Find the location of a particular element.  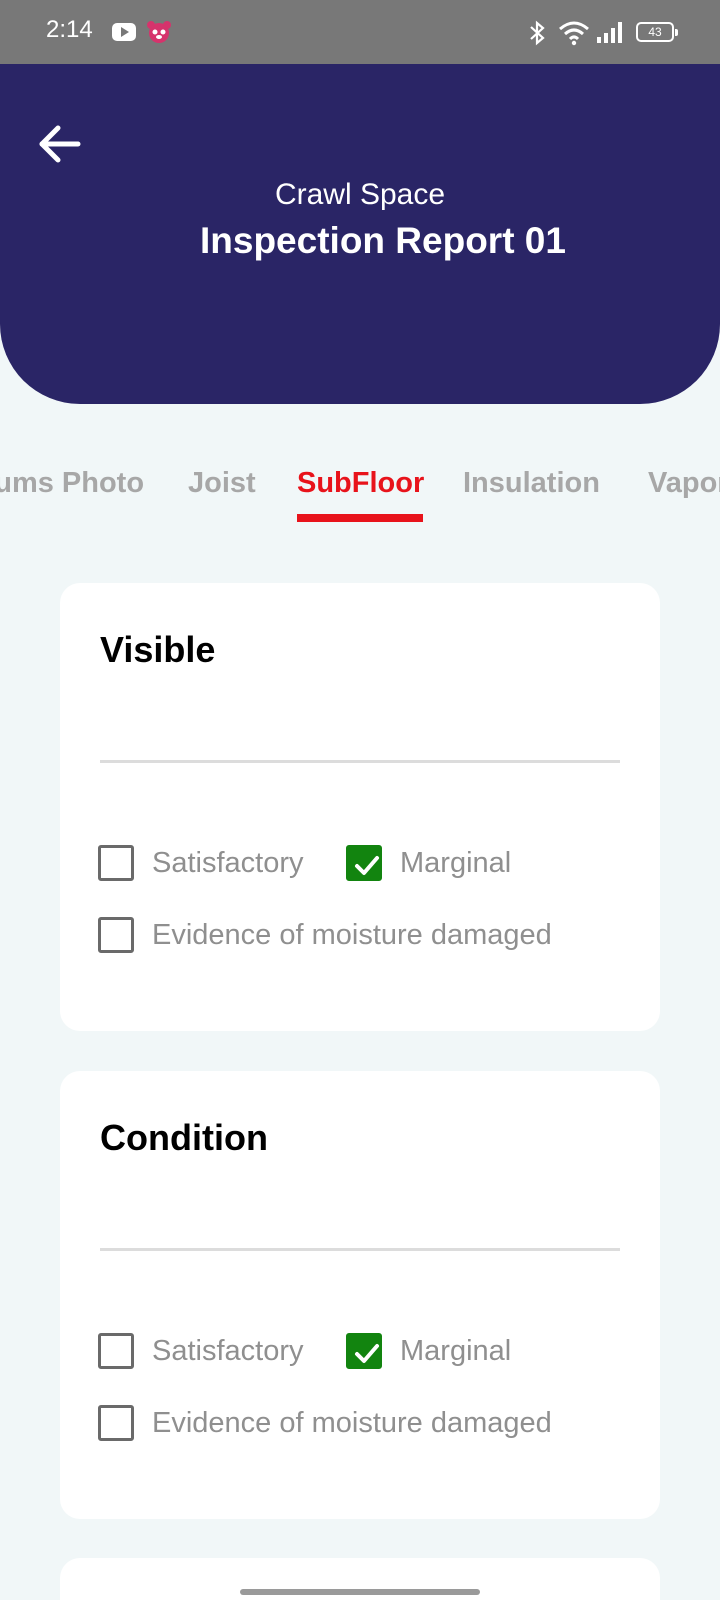

tab-subfloor: SubFloor is located at coordinates (360, 483).